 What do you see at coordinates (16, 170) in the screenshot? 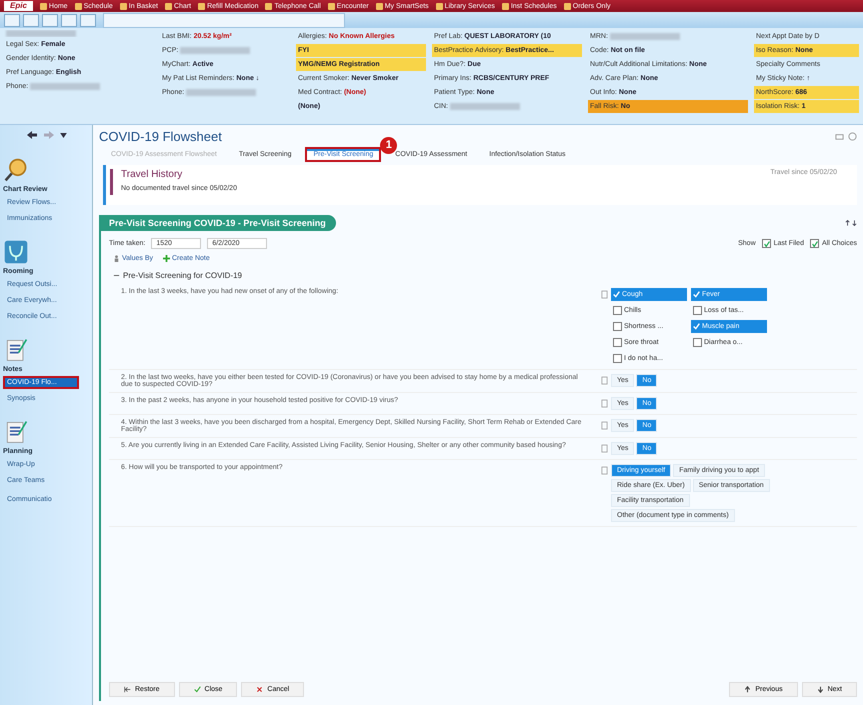
I see `magnifier-icon` at bounding box center [16, 170].